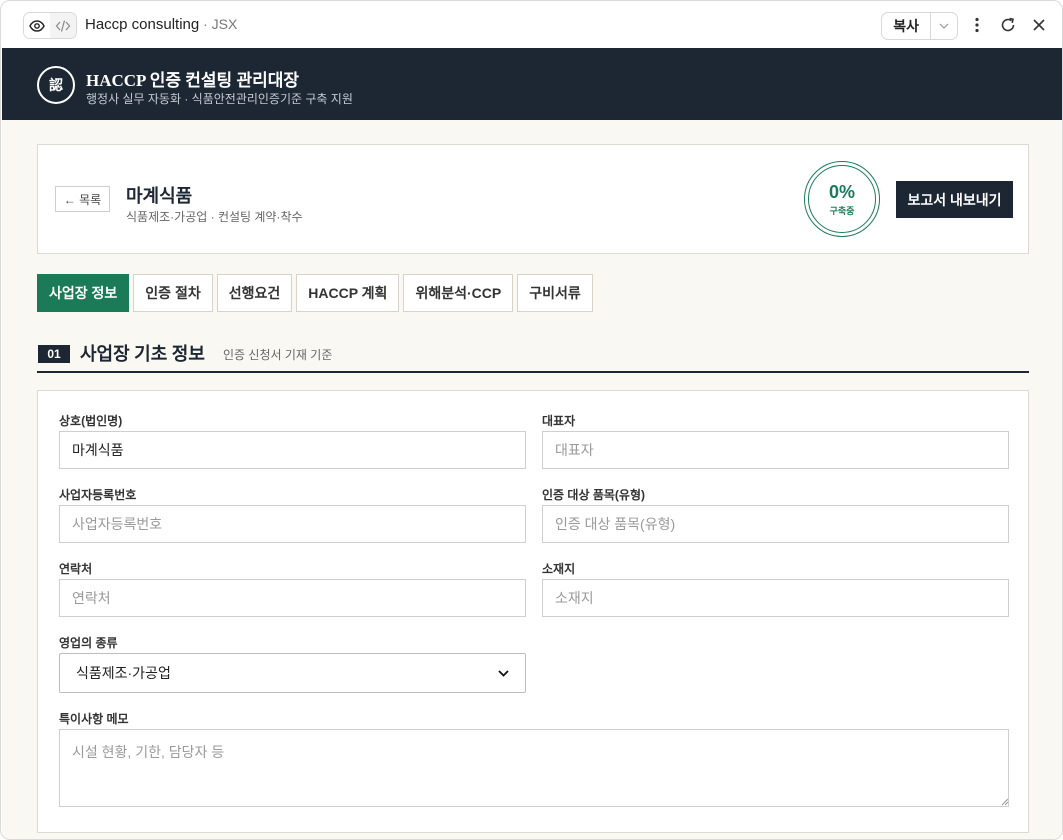 This screenshot has height=840, width=1063. I want to click on progress-ring: 0% 구축중, so click(842, 199).